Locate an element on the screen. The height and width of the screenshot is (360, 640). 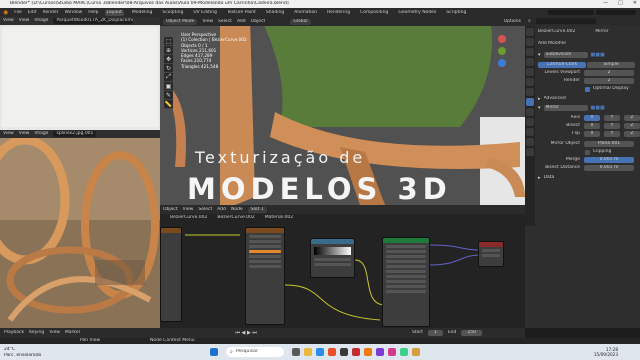
mapping-node is located at coordinates (265, 276).